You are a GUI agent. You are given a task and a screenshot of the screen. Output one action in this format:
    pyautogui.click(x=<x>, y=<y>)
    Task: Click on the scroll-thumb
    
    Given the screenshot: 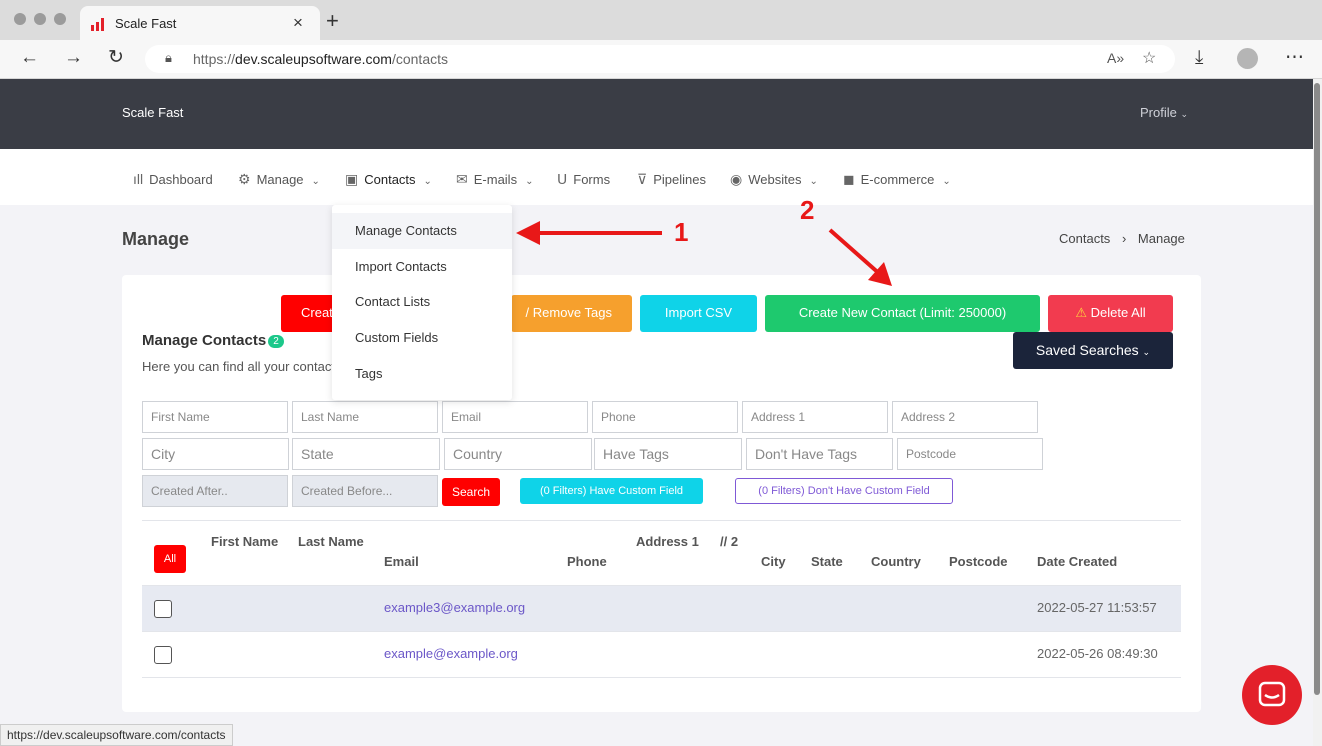 What is the action you would take?
    pyautogui.click(x=1317, y=389)
    